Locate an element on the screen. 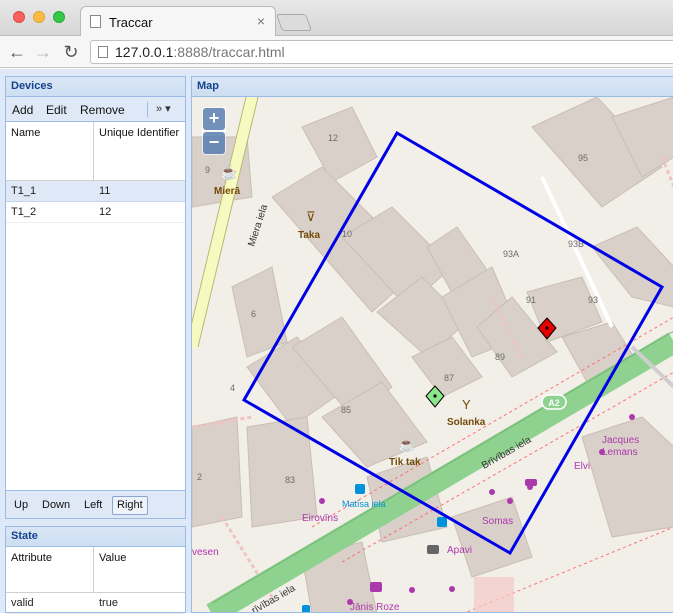  zoom-window-button is located at coordinates (59, 17).